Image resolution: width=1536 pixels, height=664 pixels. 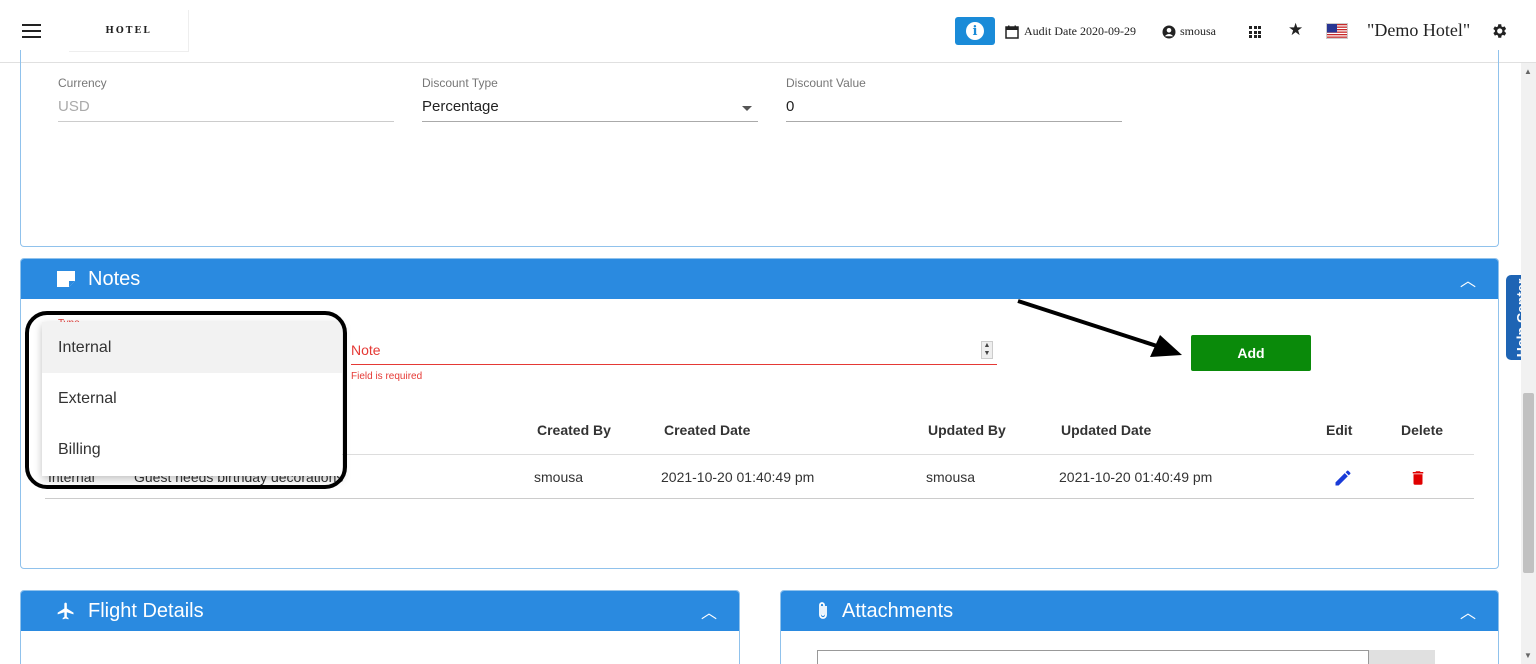 I want to click on discount-type-label: Discount Type, so click(x=460, y=83).